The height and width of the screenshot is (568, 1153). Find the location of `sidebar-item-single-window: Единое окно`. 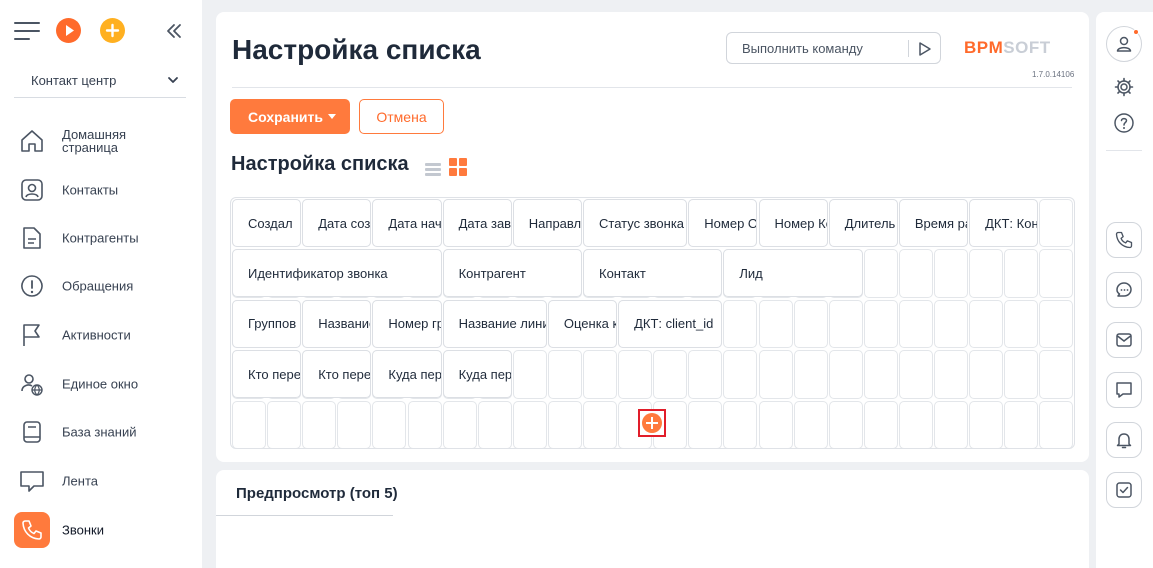

sidebar-item-single-window: Единое окно is located at coordinates (102, 384).